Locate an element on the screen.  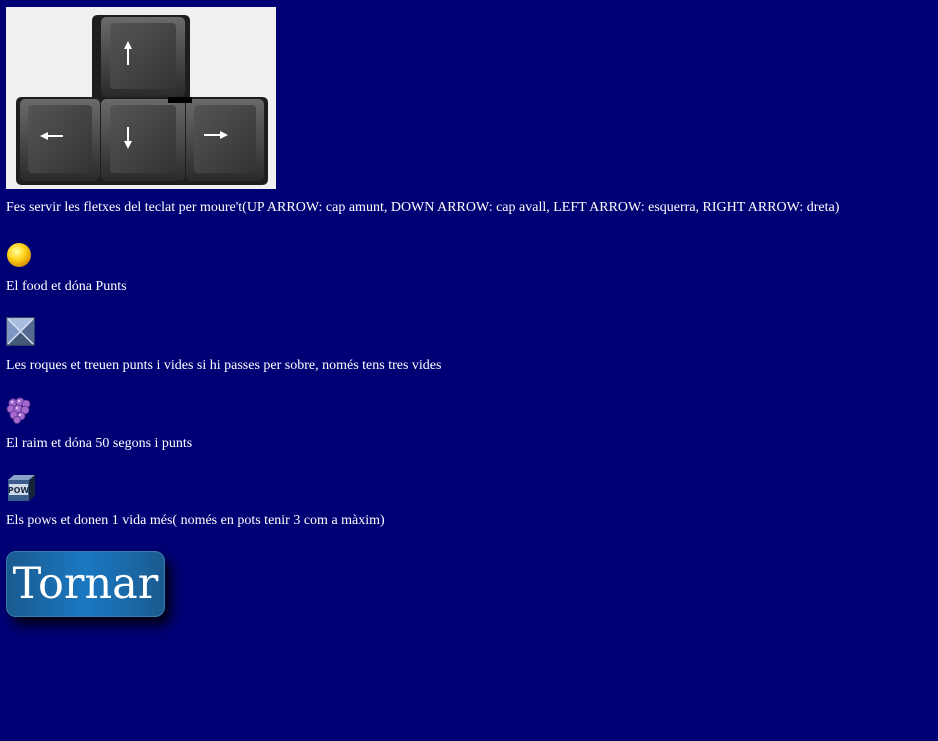
grapes-instructions: El raim et dóna 50 segons i punts is located at coordinates (99, 443).